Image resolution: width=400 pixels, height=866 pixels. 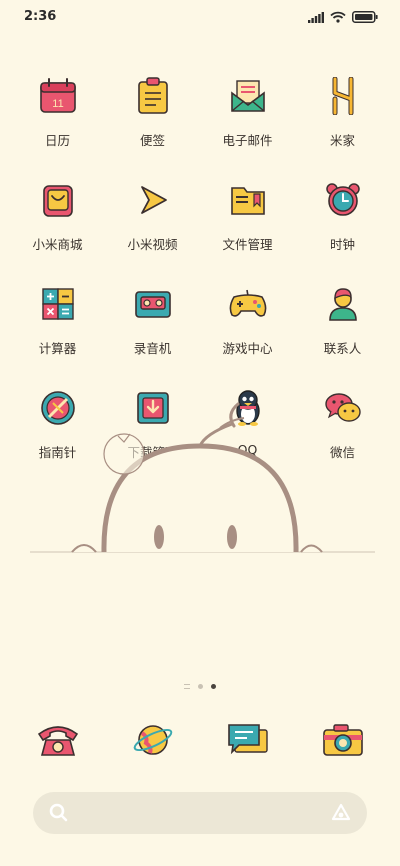 I want to click on shopping-bag-icon, so click(x=58, y=200).